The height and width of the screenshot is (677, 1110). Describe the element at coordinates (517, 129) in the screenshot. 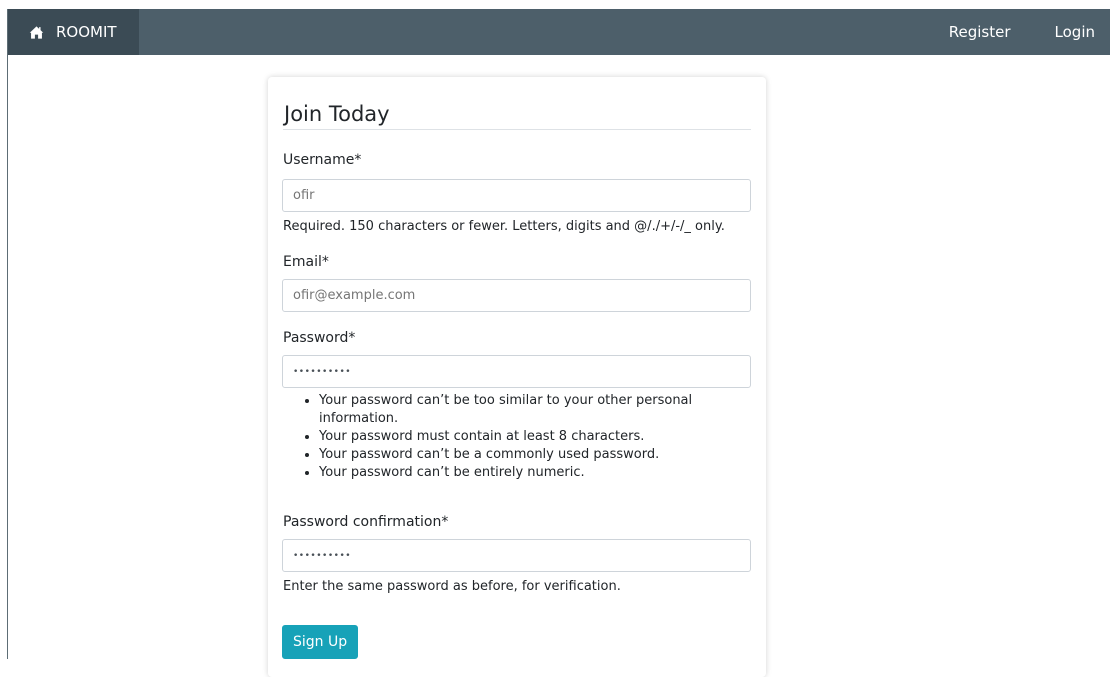

I see `legend-divider` at that location.